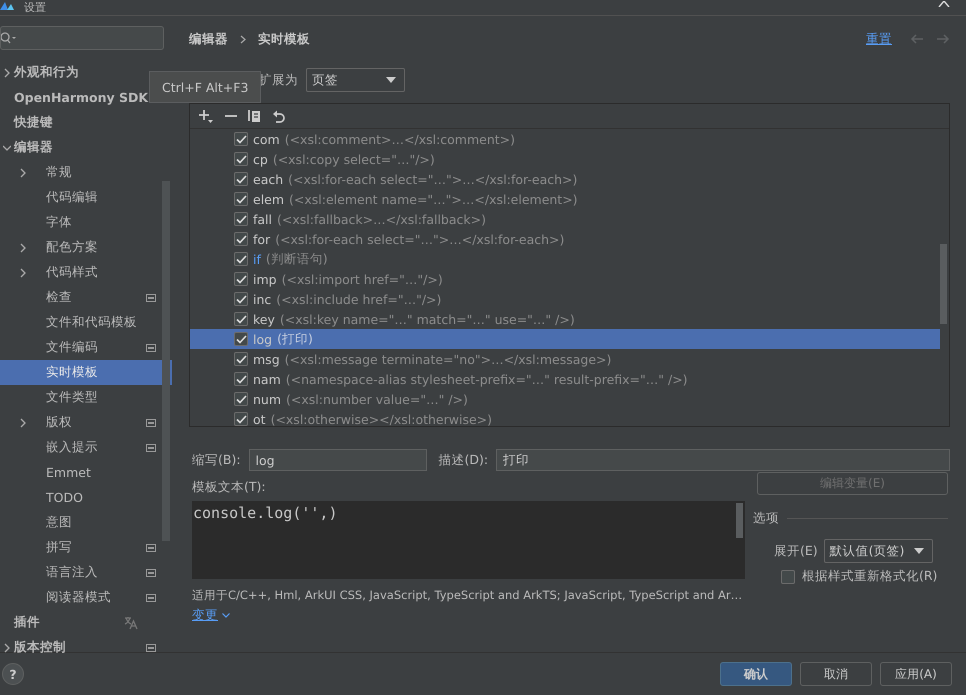 The height and width of the screenshot is (695, 966). Describe the element at coordinates (796, 551) in the screenshot. I see `field-label: 展开(E)` at that location.